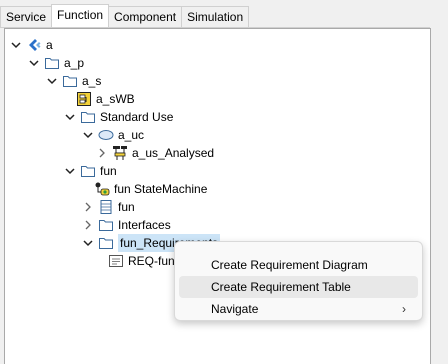 This screenshot has width=448, height=364. Describe the element at coordinates (74, 63) in the screenshot. I see `tree-node-label: a_p` at that location.